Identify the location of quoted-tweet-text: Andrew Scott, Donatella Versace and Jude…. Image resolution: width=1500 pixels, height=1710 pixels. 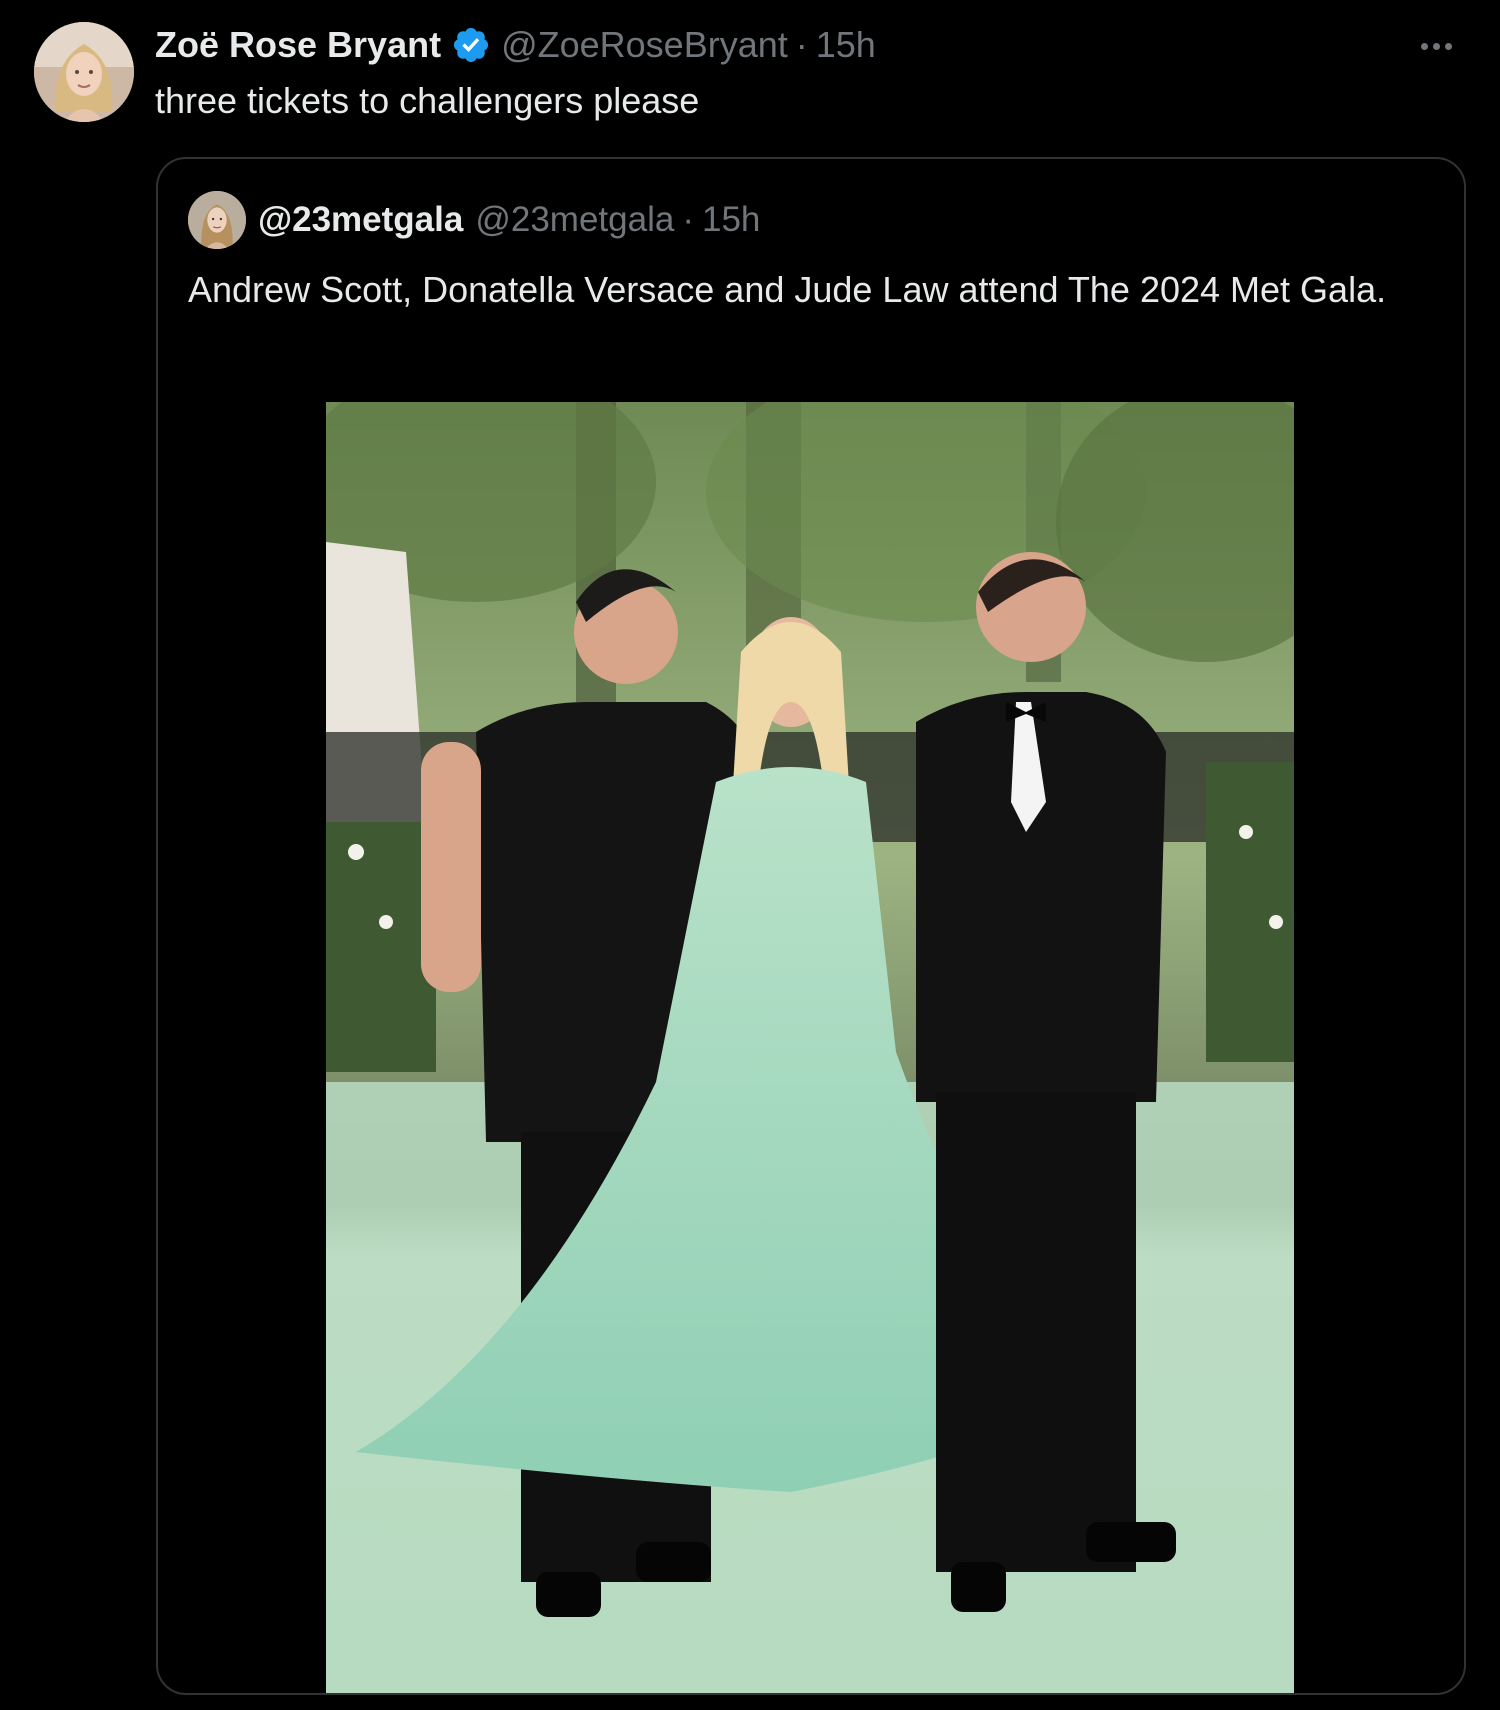
(787, 289).